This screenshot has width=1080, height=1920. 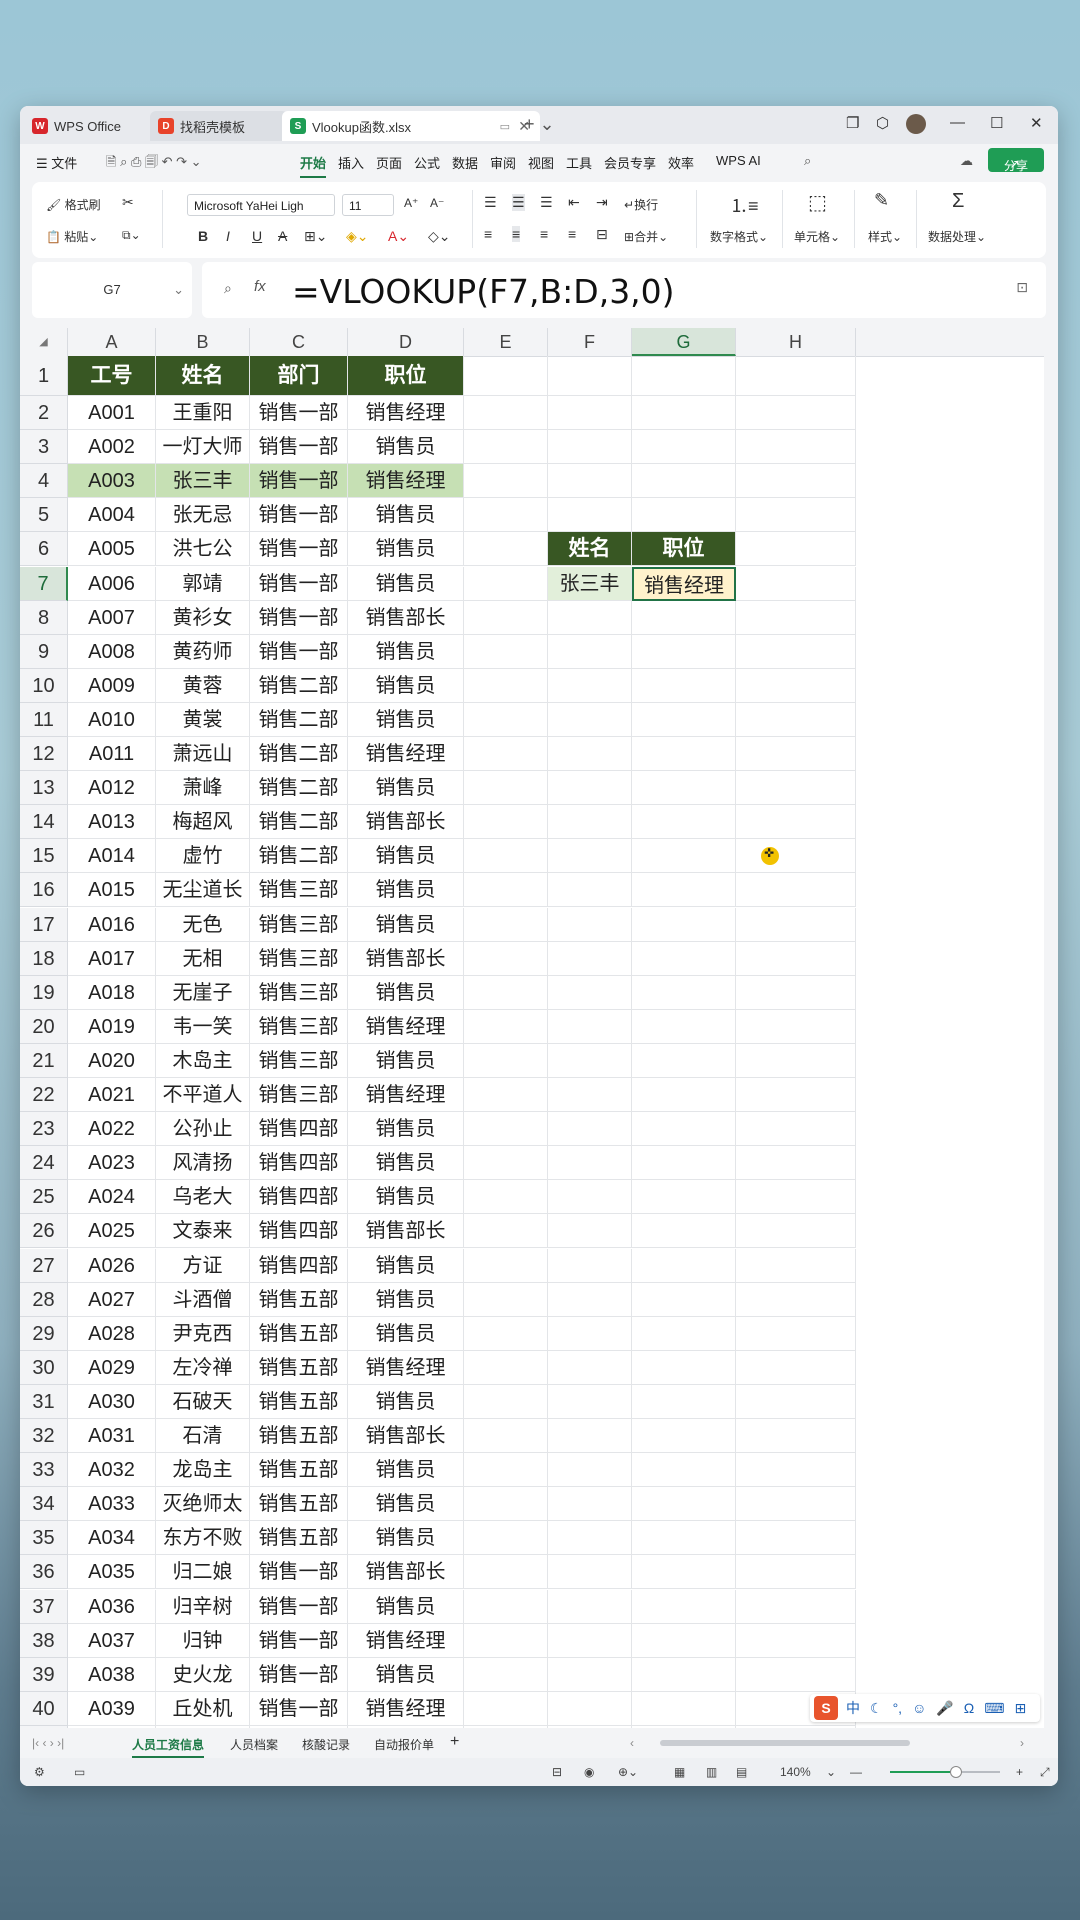 What do you see at coordinates (112, 515) in the screenshot?
I see `grid-cell: A004` at bounding box center [112, 515].